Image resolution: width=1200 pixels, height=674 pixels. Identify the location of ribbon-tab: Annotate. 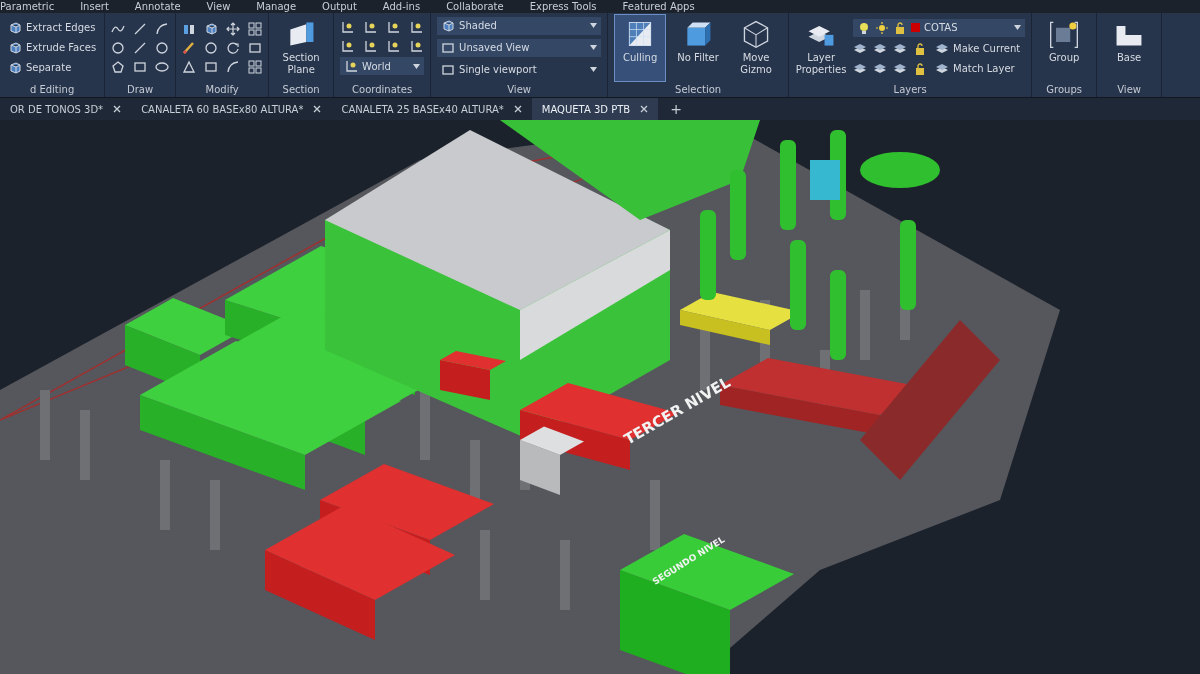
(157, 6).